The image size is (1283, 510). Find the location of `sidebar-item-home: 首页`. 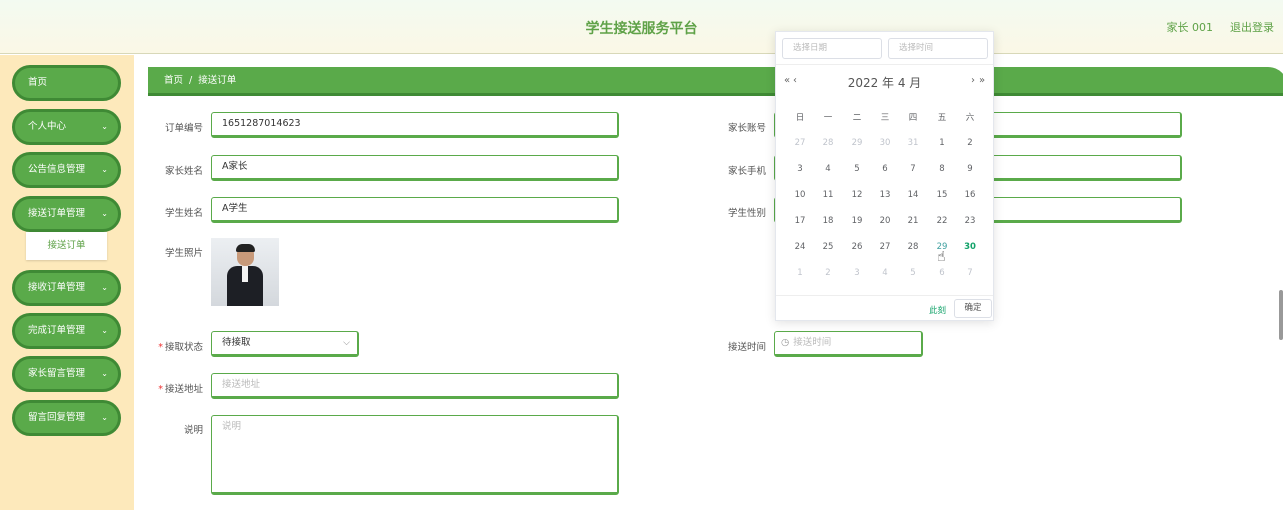

sidebar-item-home: 首页 is located at coordinates (66, 83).